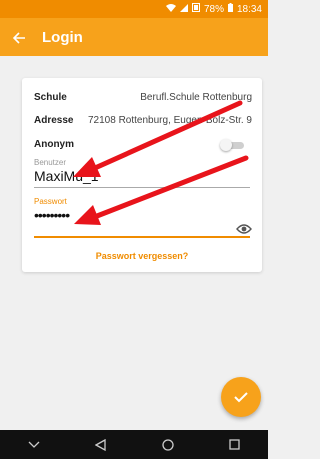 The height and width of the screenshot is (459, 320). I want to click on back-button, so click(19, 37).